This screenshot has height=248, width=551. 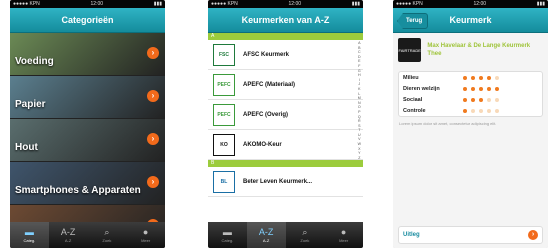 I want to click on list-item: FSC AFSC Keurmerk, so click(x=285, y=55).